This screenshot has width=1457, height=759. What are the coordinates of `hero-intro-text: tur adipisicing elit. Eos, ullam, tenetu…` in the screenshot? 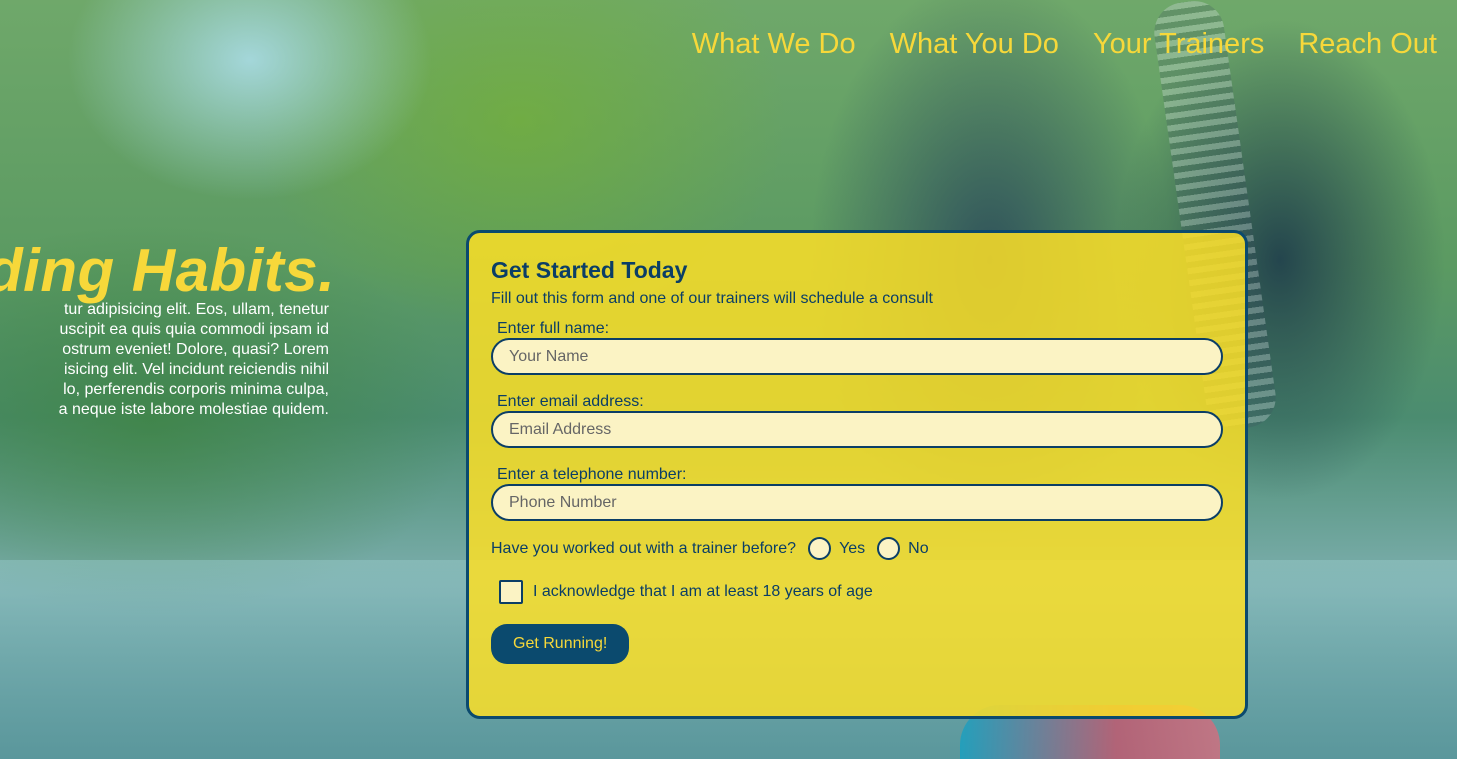 It's located at (164, 360).